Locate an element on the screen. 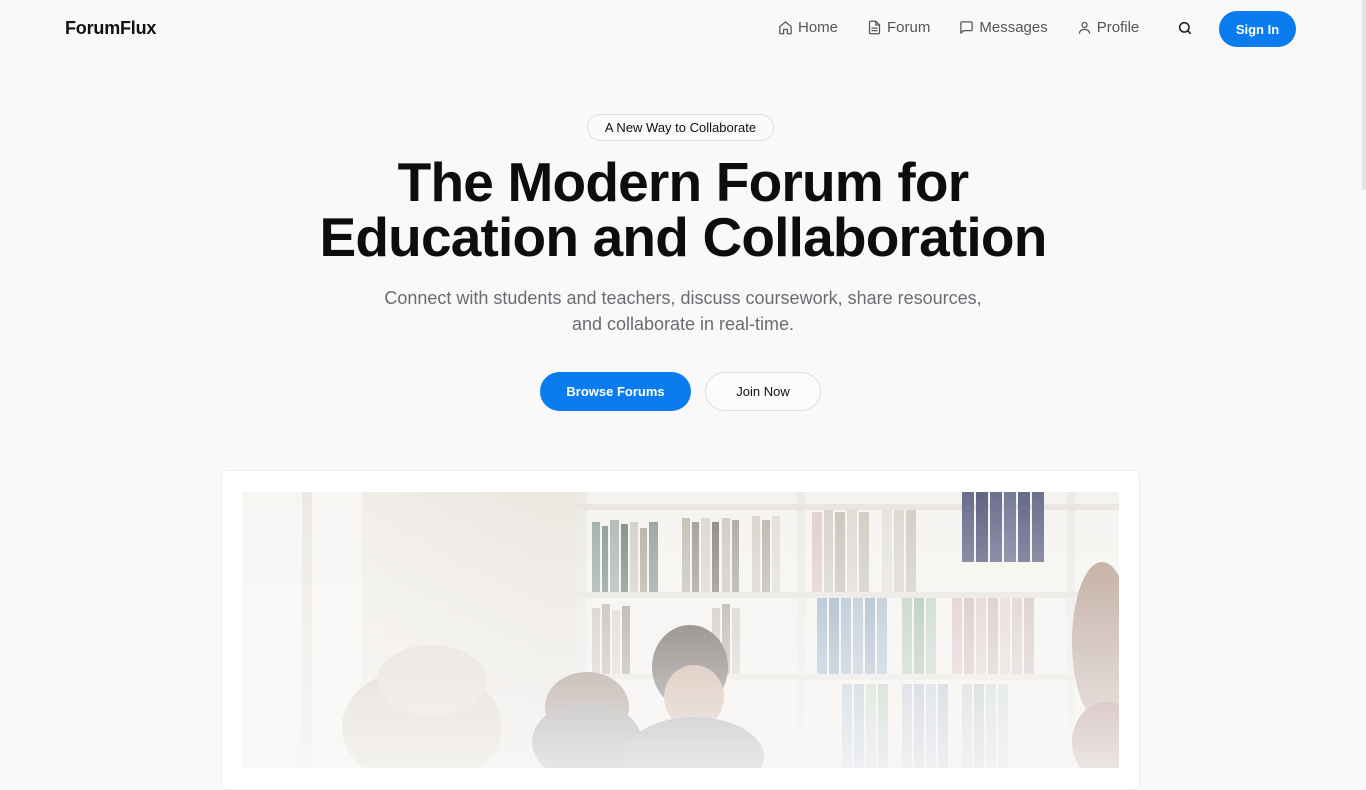  nav-item-forum: Forum is located at coordinates (898, 27).